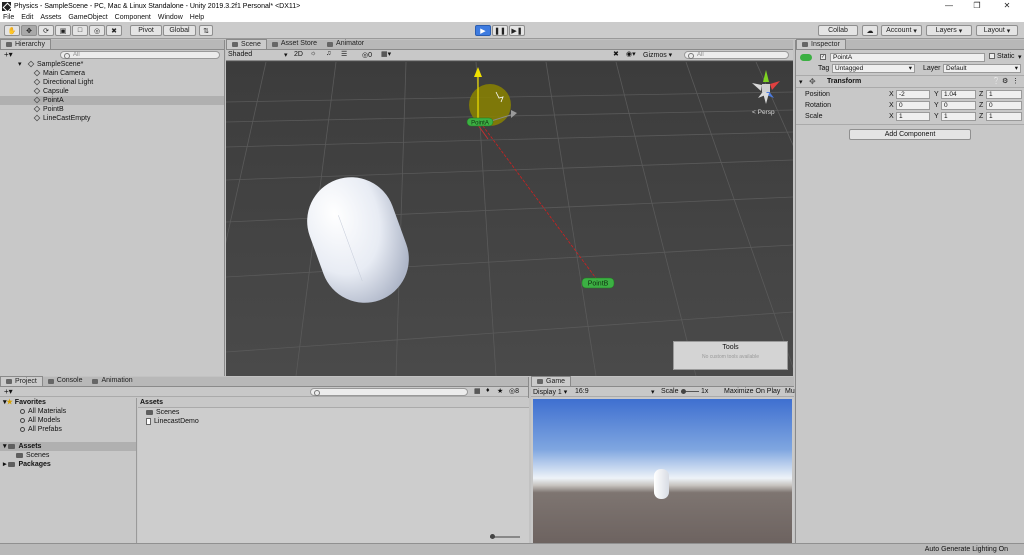  I want to click on lighting-icon: ☼, so click(313, 53).